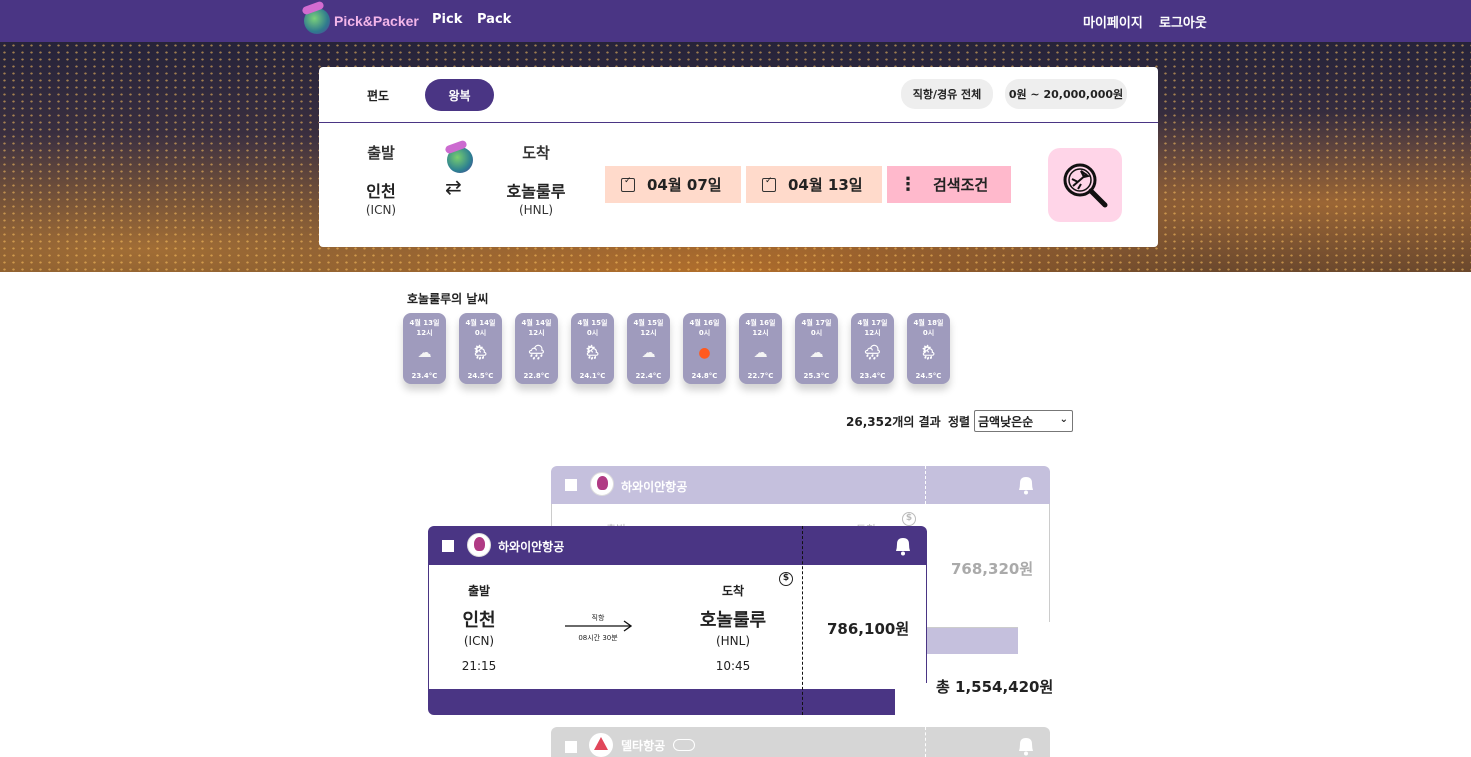 This screenshot has height=757, width=1471. Describe the element at coordinates (536, 328) in the screenshot. I see `weather-datetime: 4월 14일 12시` at that location.